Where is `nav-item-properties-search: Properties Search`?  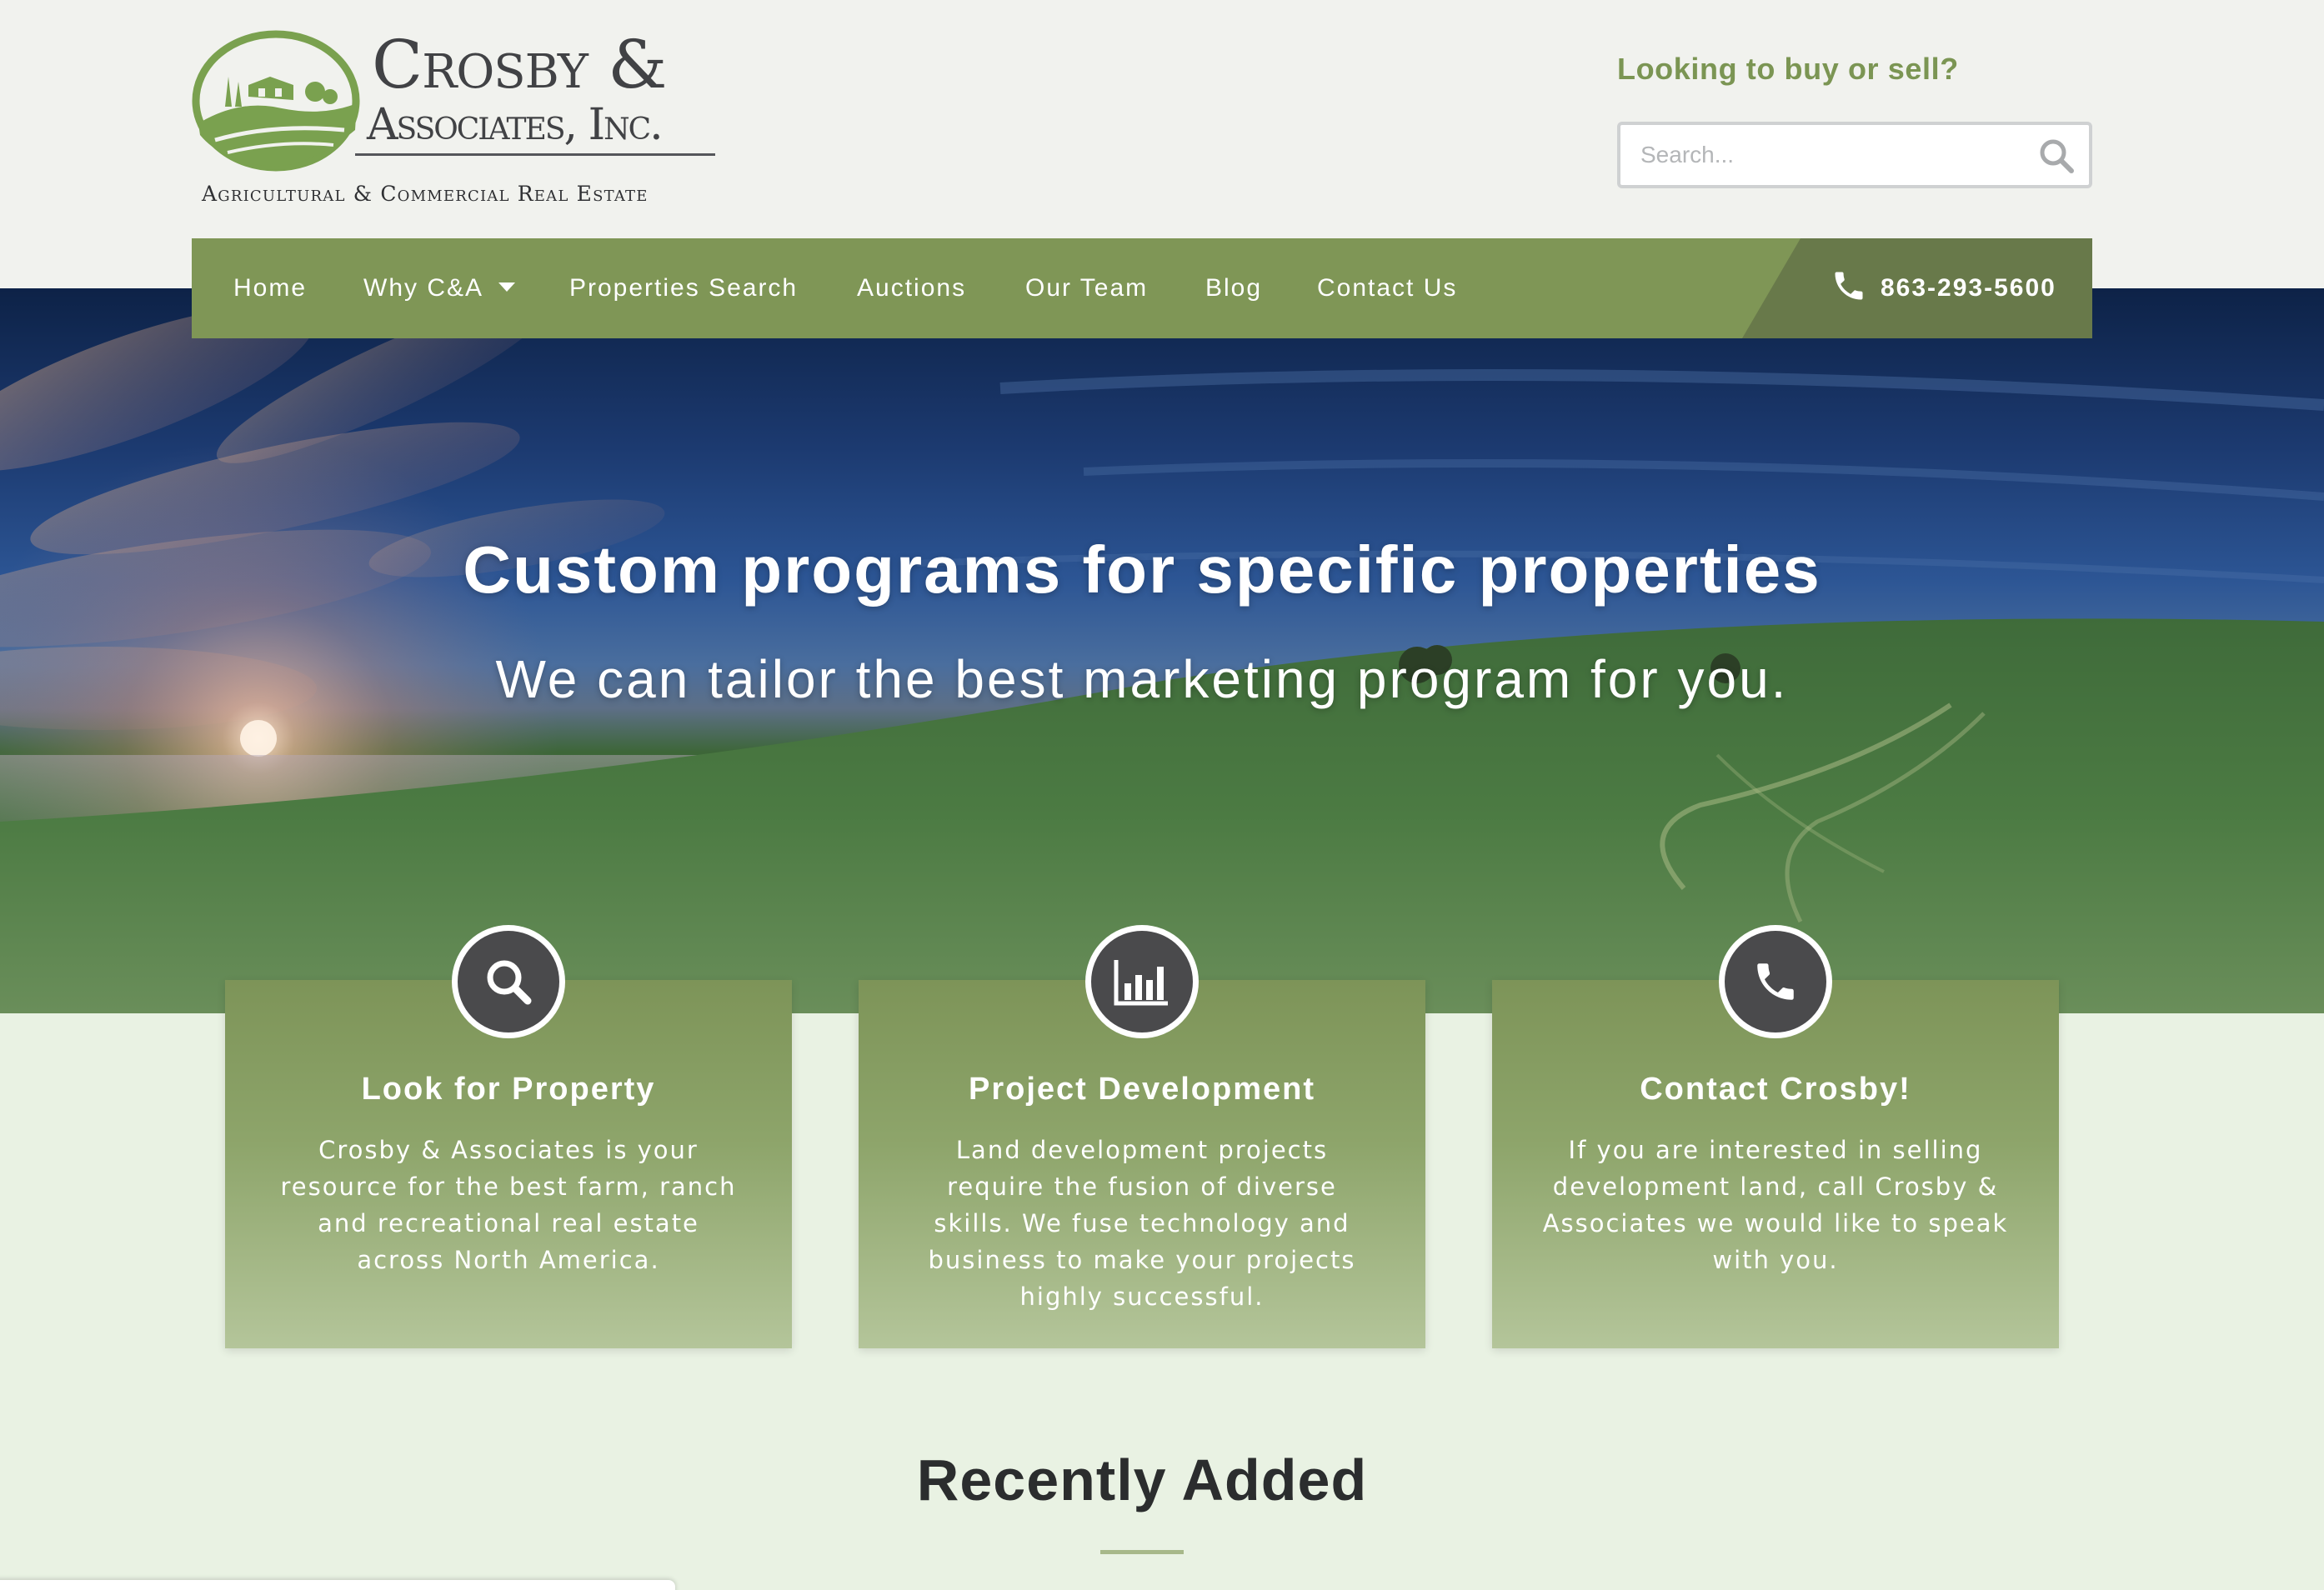 nav-item-properties-search: Properties Search is located at coordinates (684, 288).